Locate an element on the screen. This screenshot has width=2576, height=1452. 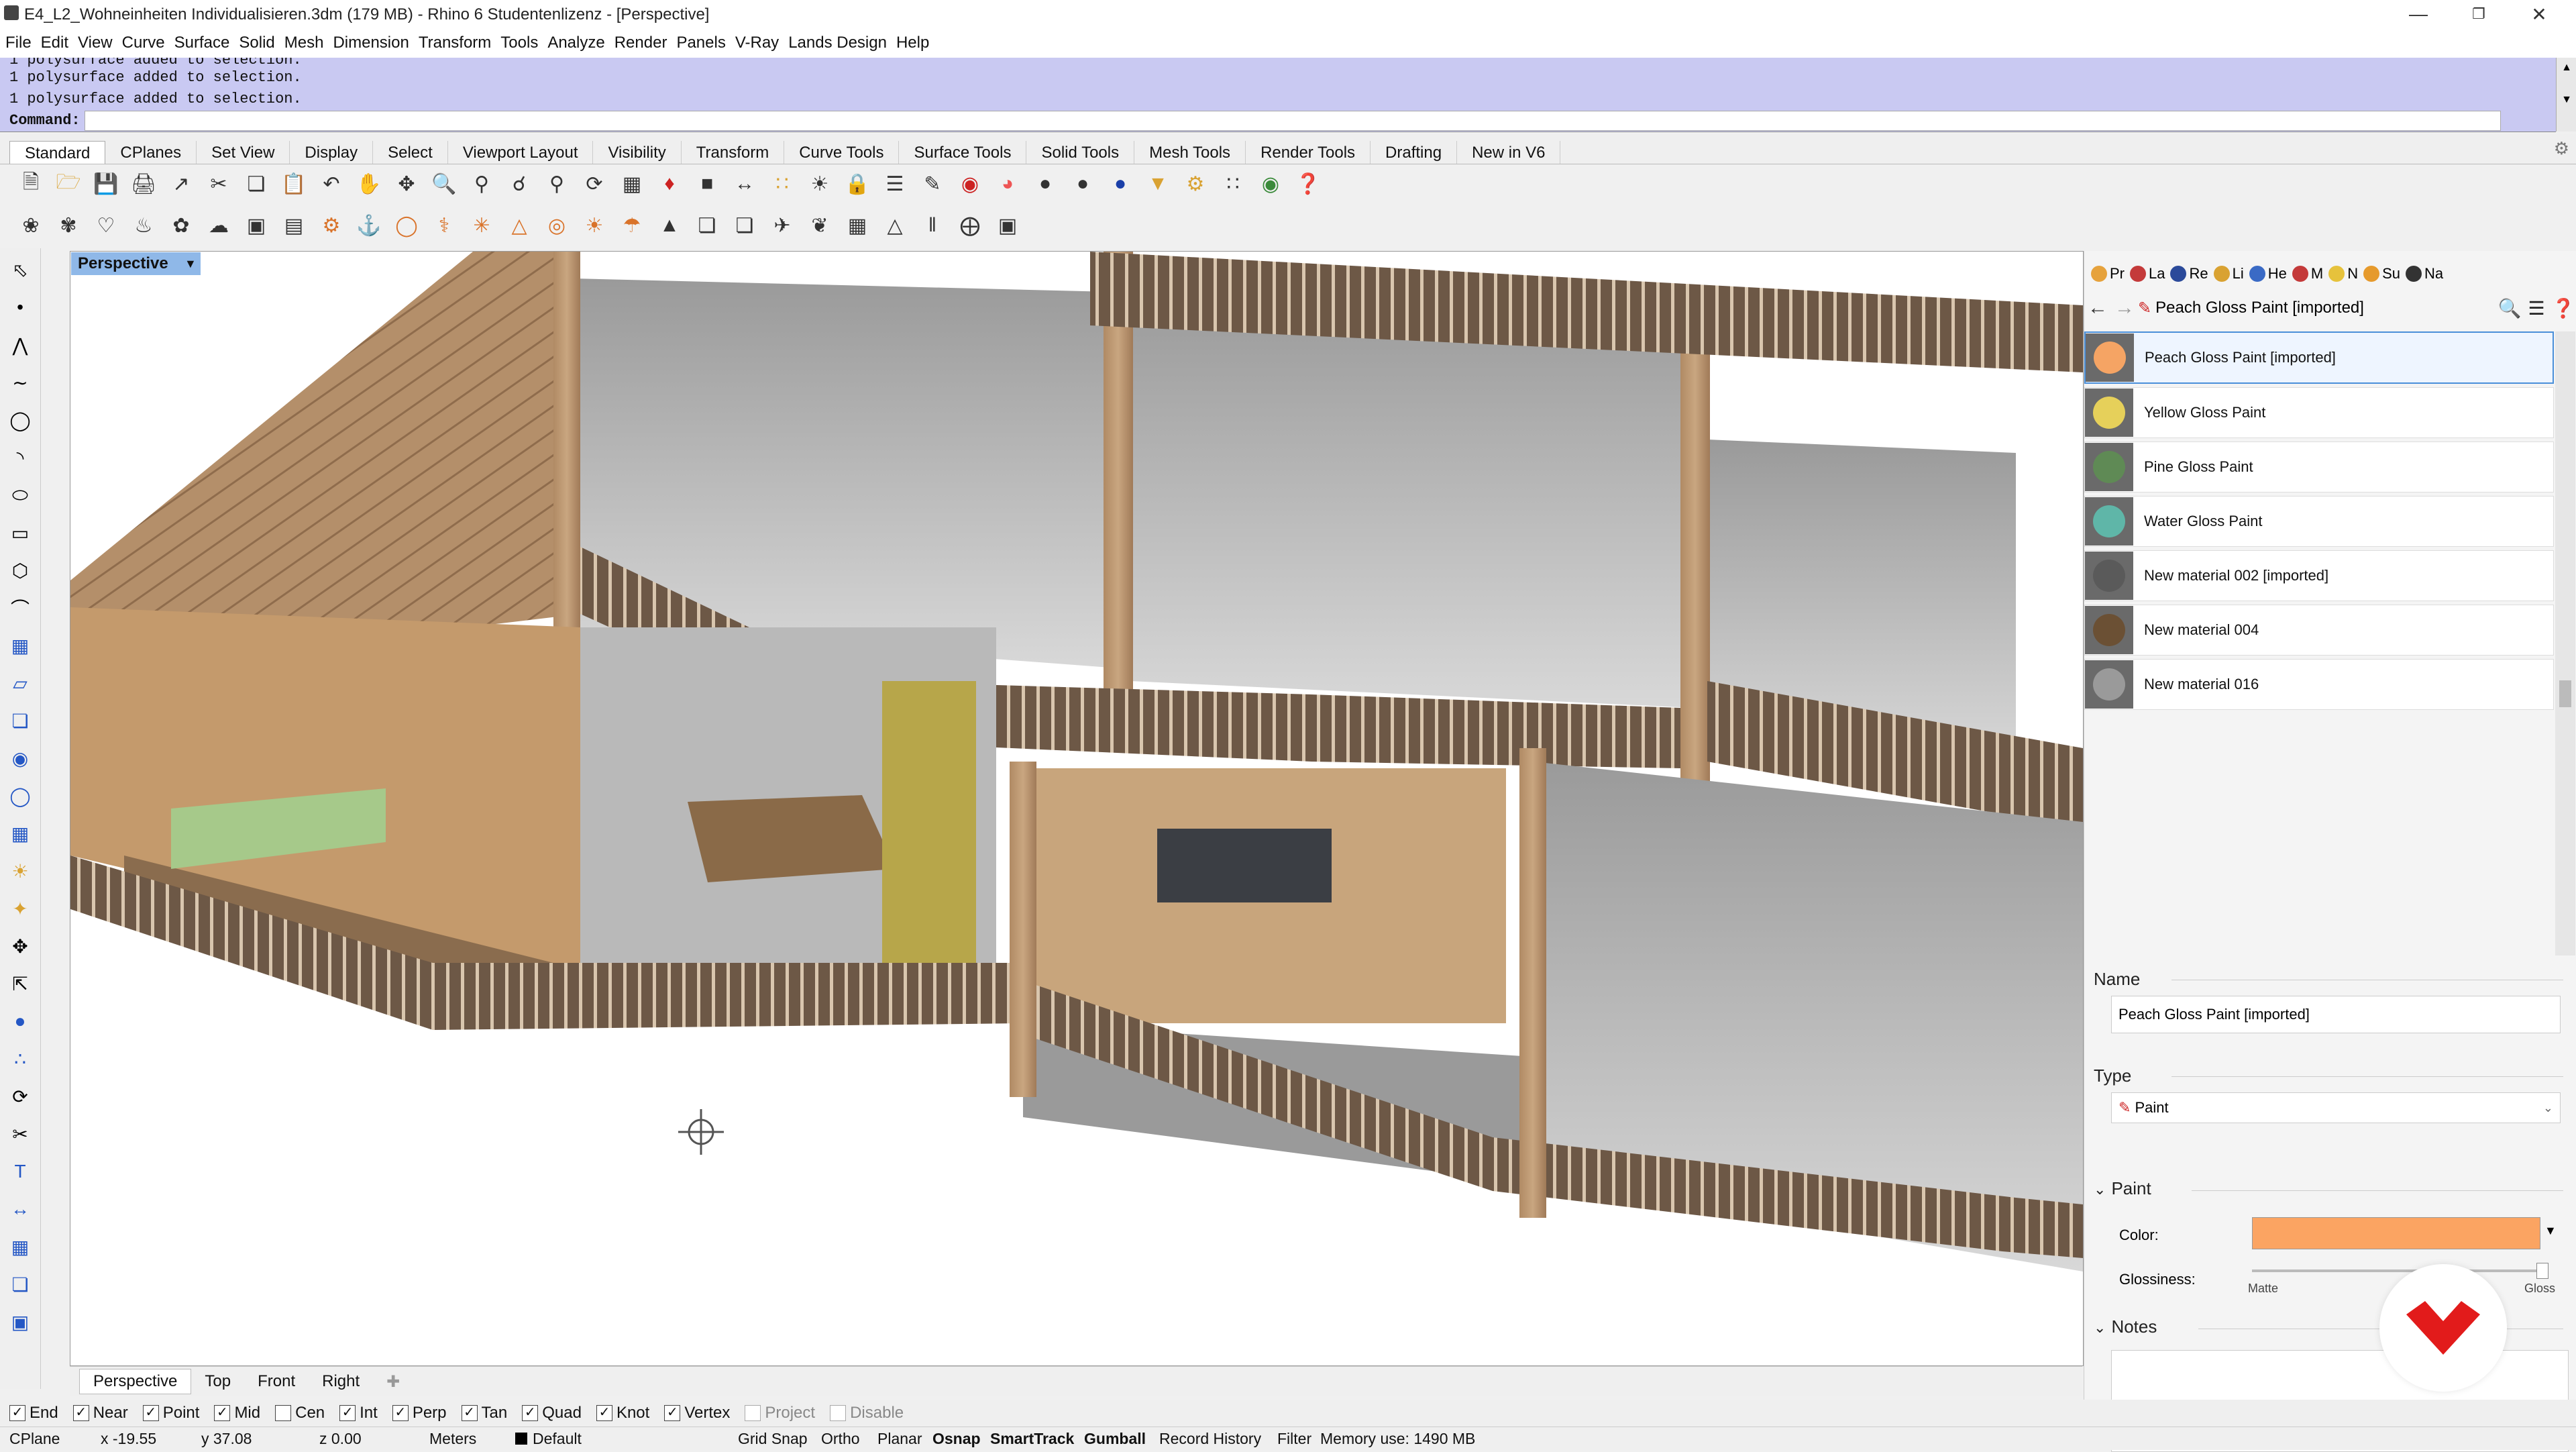
menu-surface: Surface is located at coordinates (202, 43).